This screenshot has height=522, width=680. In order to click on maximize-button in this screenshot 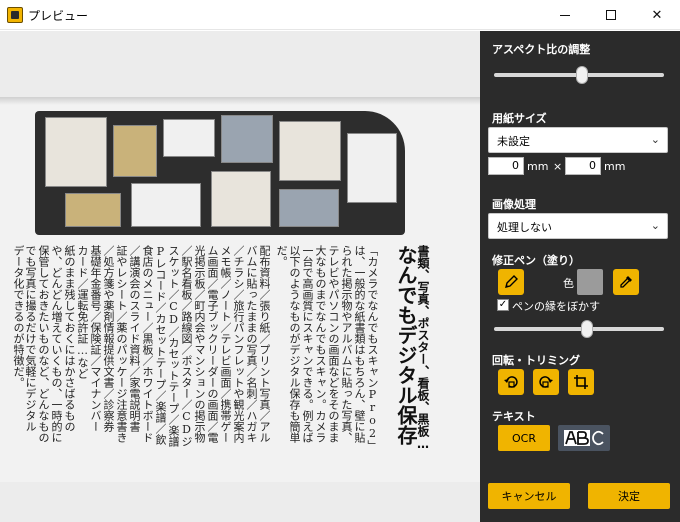, I will do `click(611, 15)`.